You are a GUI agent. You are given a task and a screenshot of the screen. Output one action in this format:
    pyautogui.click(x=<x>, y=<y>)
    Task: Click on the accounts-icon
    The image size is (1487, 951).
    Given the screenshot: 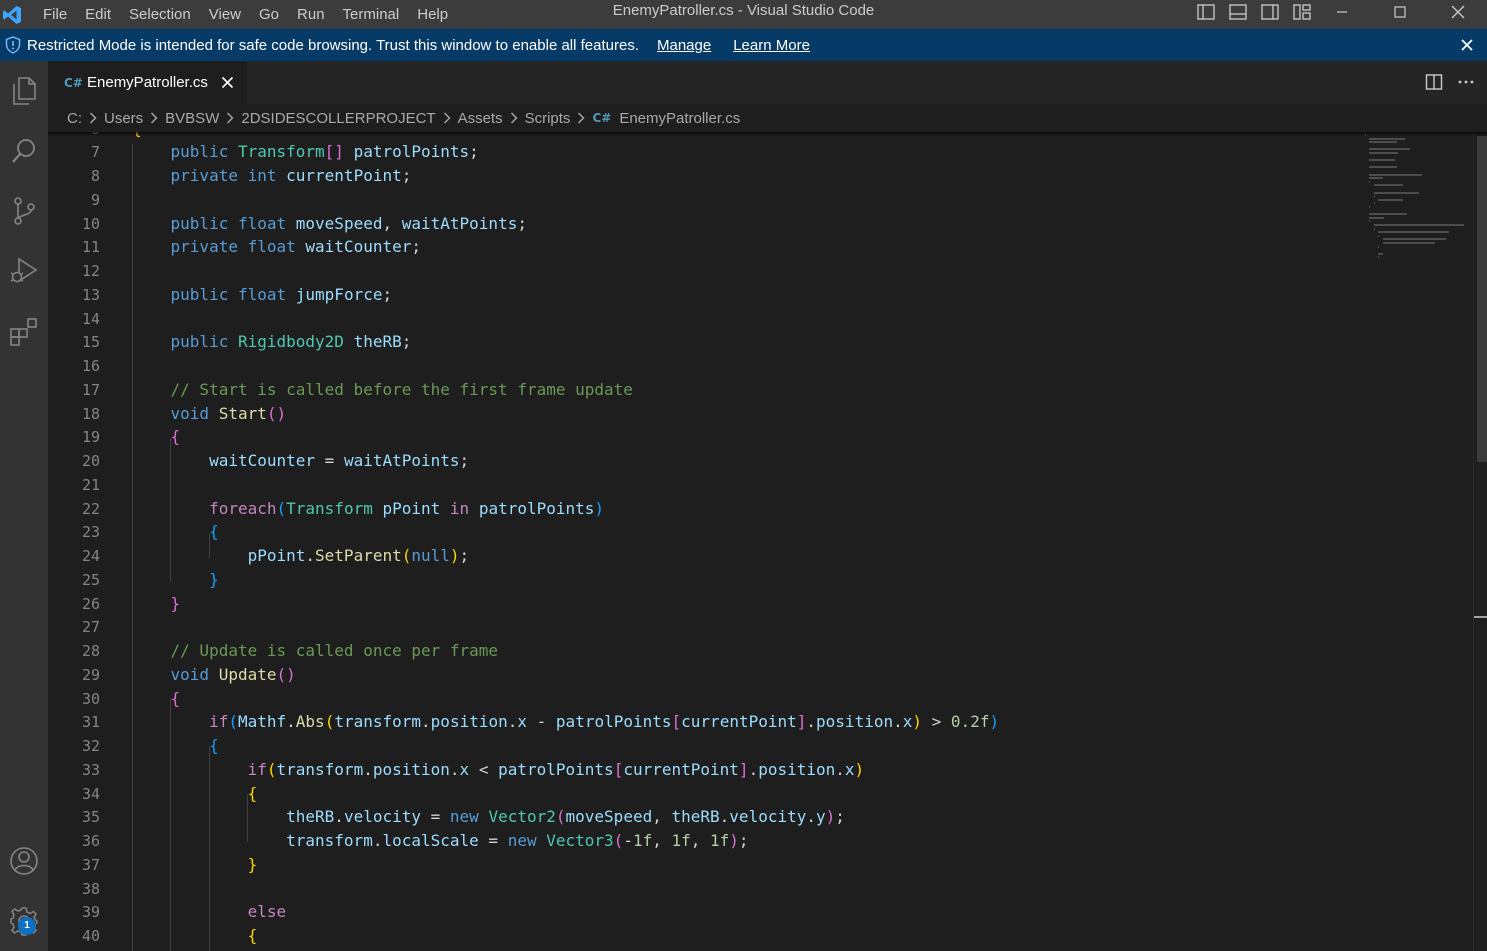 What is the action you would take?
    pyautogui.click(x=24, y=861)
    